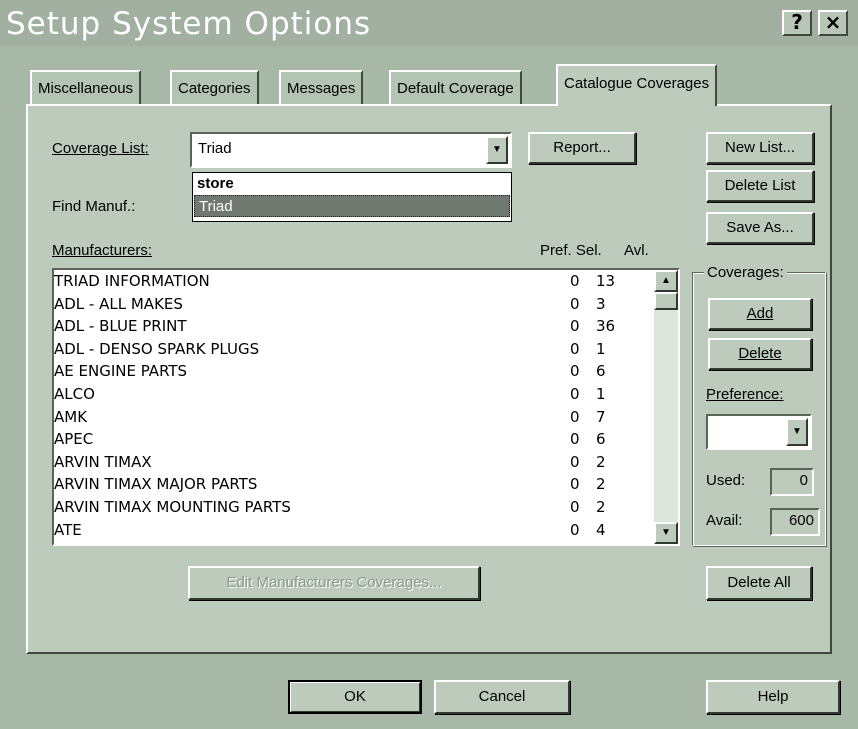 Image resolution: width=858 pixels, height=729 pixels. What do you see at coordinates (102, 250) in the screenshot?
I see `manufacturers-label: Manufacturers:` at bounding box center [102, 250].